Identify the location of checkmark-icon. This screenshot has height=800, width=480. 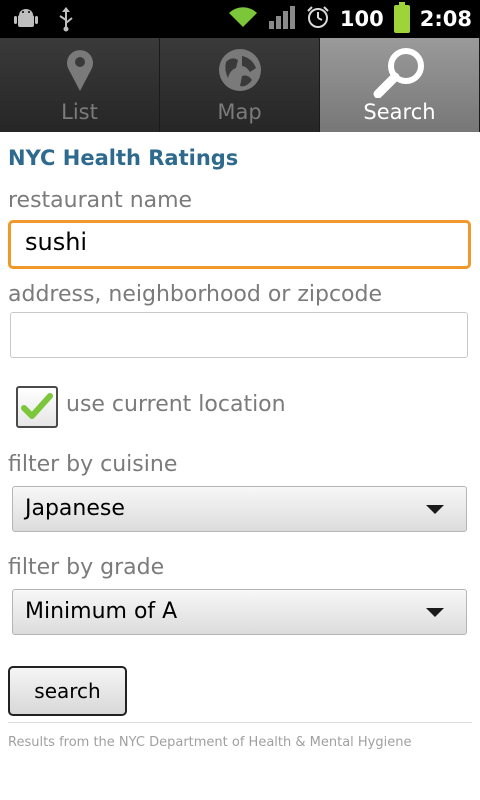
(37, 406).